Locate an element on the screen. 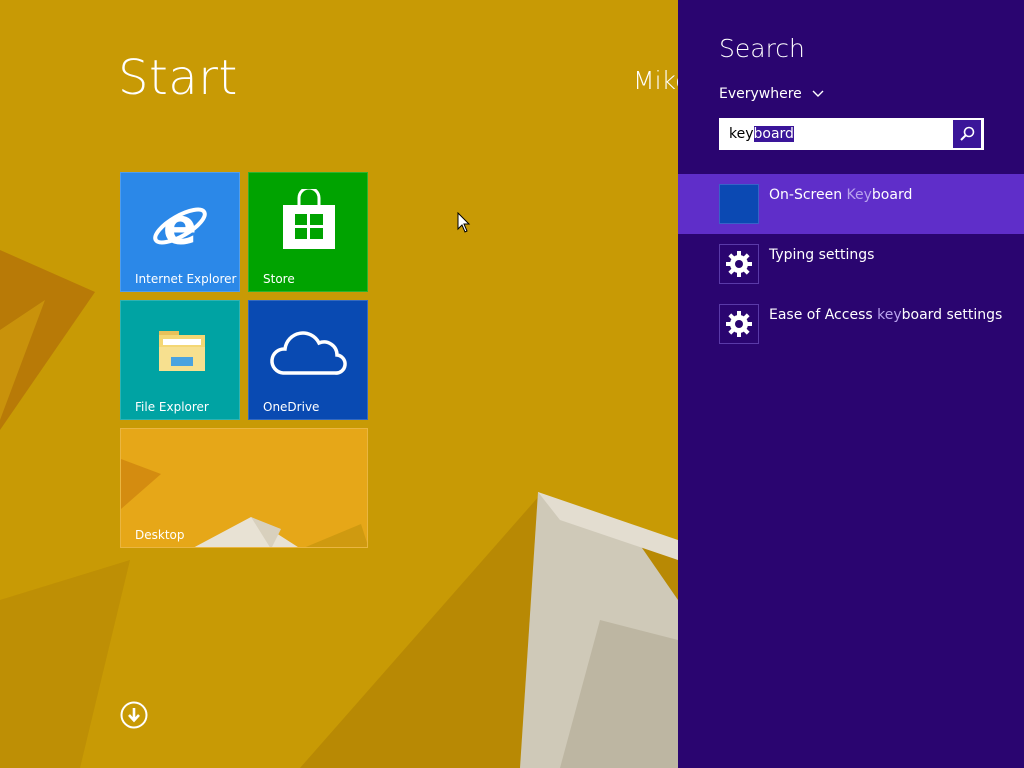 The image size is (1024, 768). svg-text: e is located at coordinates (180, 226).